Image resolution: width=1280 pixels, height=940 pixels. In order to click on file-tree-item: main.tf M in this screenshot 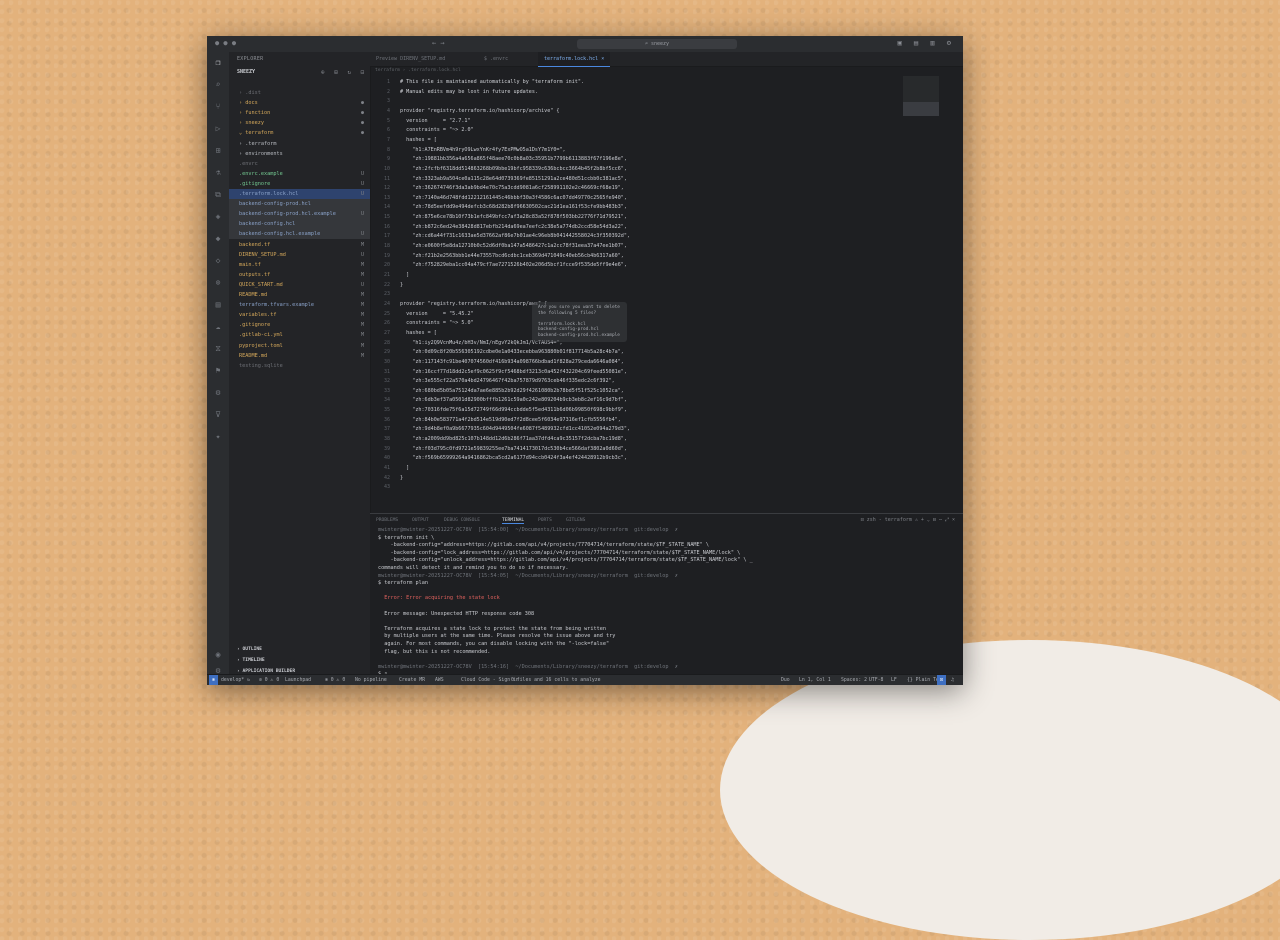, I will do `click(299, 265)`.